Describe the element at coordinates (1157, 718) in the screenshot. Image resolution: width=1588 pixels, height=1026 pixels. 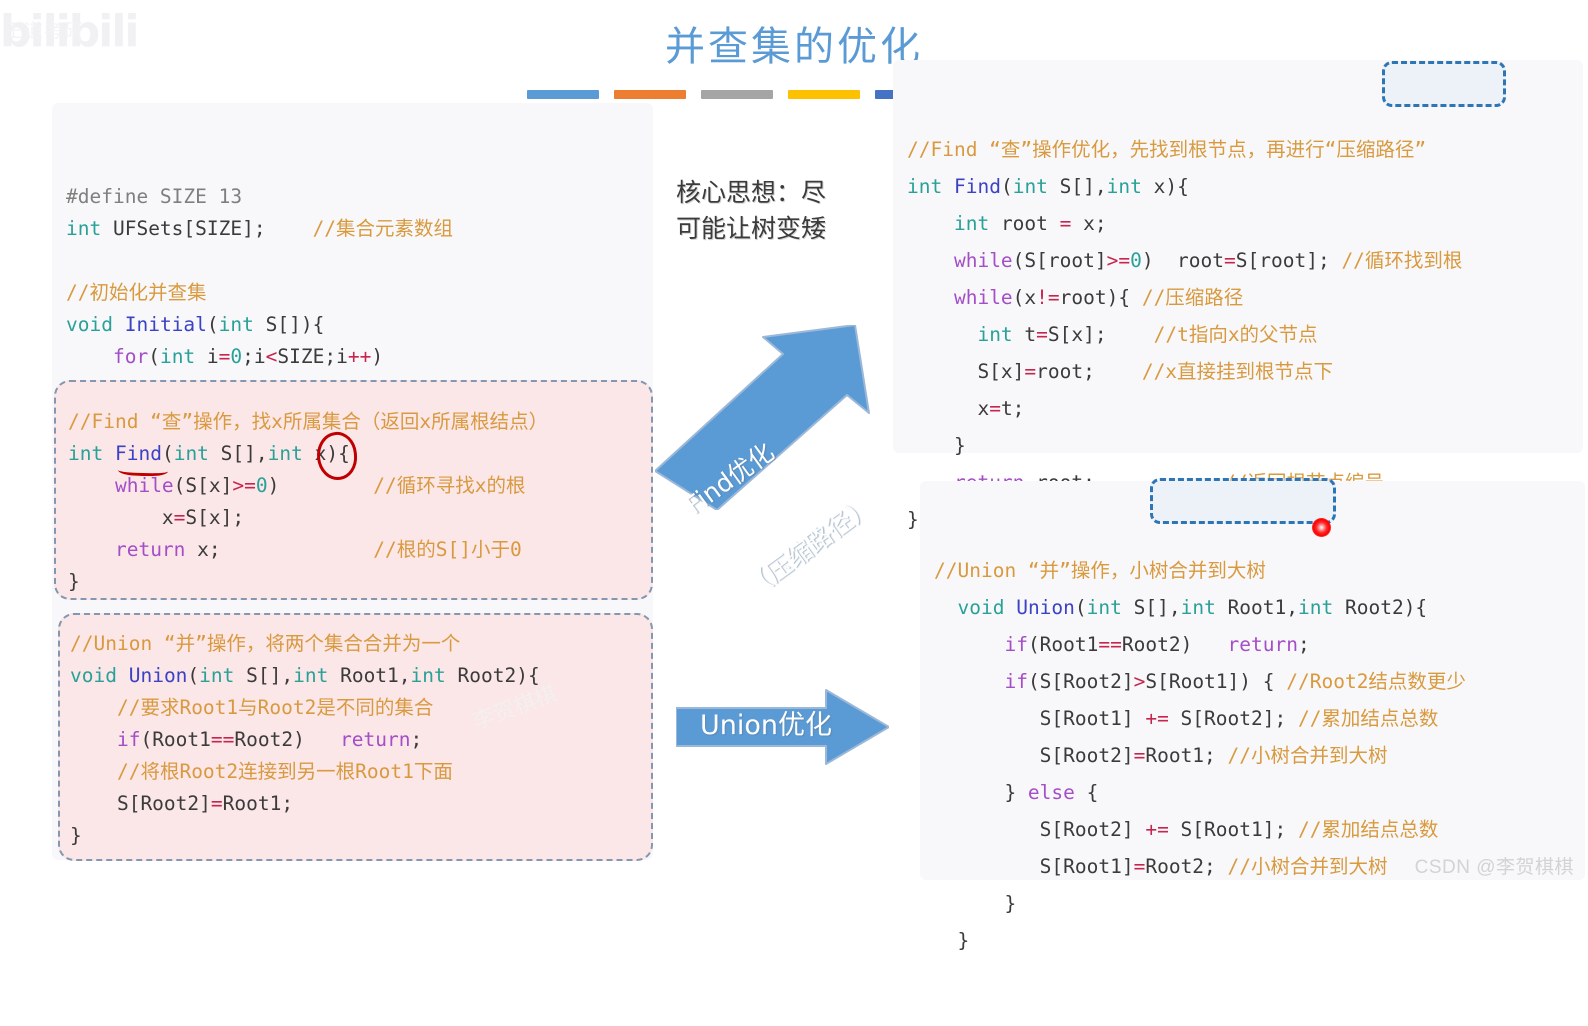
I see `code-token: +=` at that location.